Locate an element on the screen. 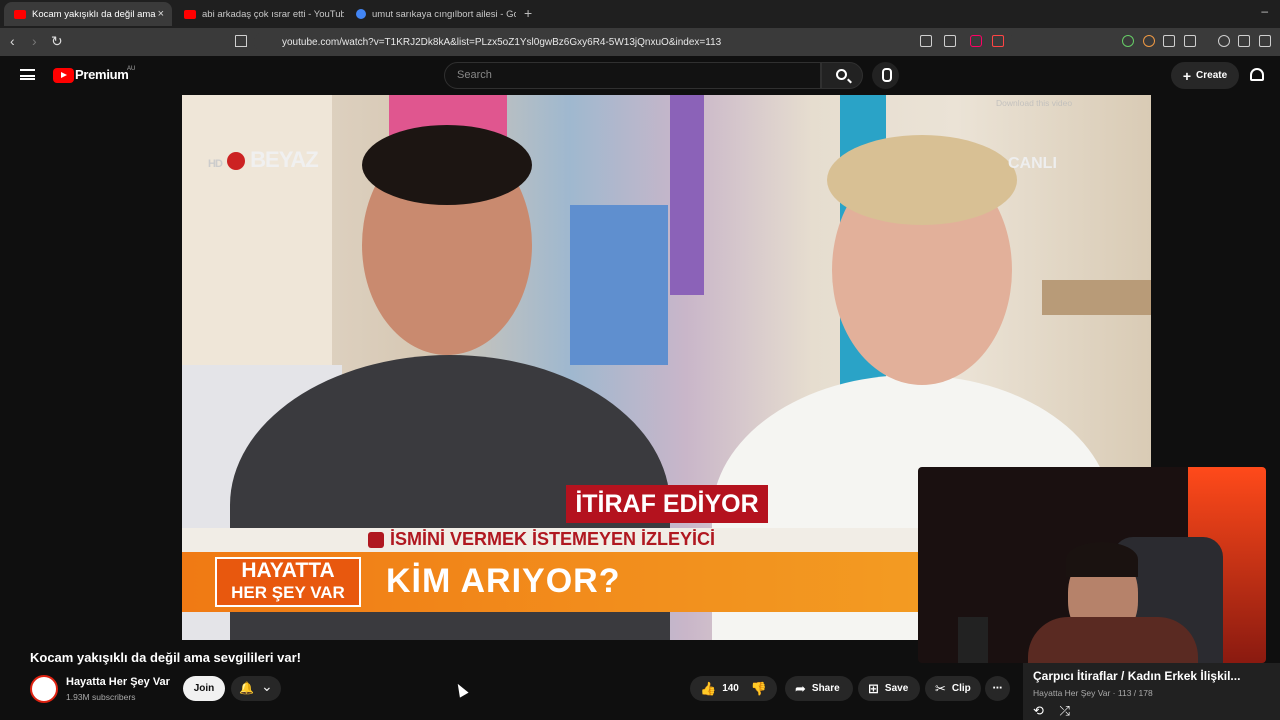 This screenshot has height=720, width=1280. microphone is located at coordinates (973, 640).